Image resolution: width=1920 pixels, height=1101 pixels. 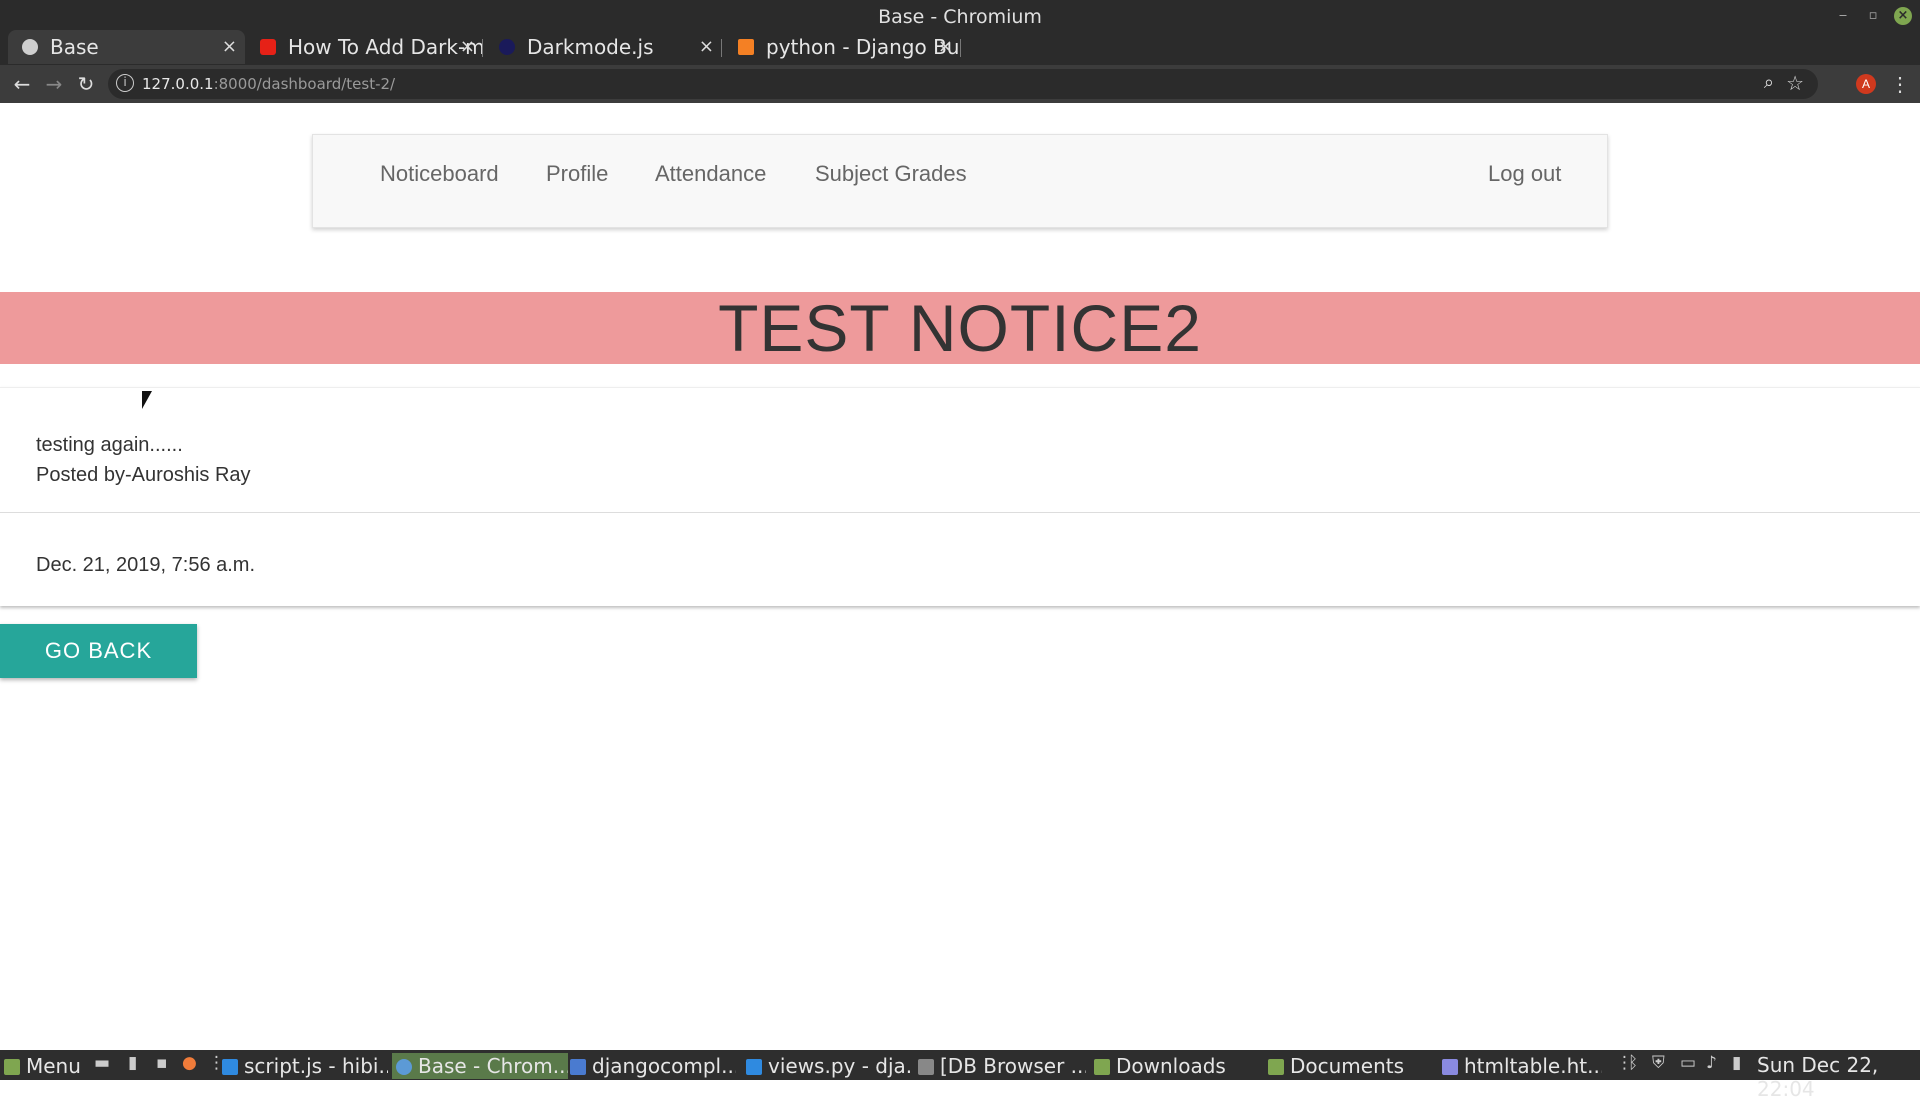 I want to click on minimize-icon: ‒, so click(x=1843, y=16).